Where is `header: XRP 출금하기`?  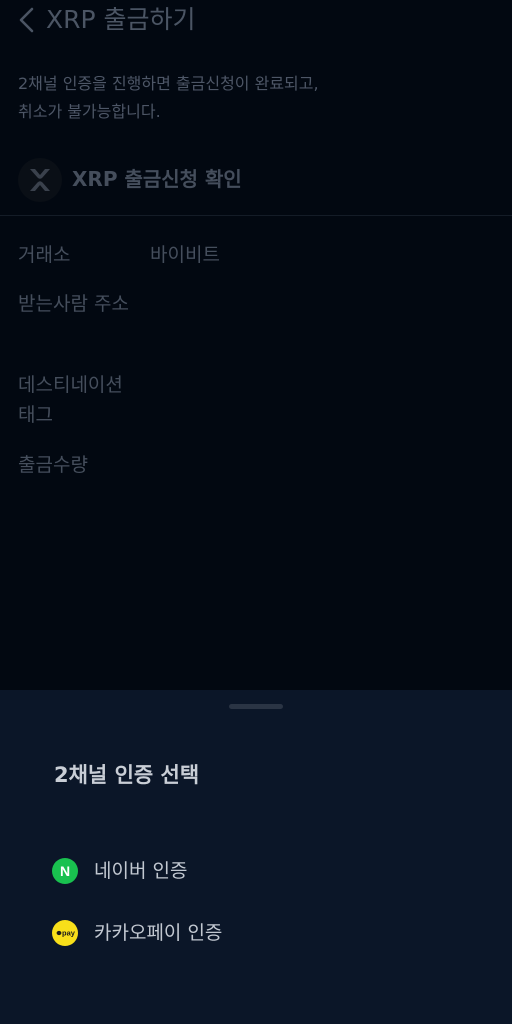
header: XRP 출금하기 is located at coordinates (256, 22).